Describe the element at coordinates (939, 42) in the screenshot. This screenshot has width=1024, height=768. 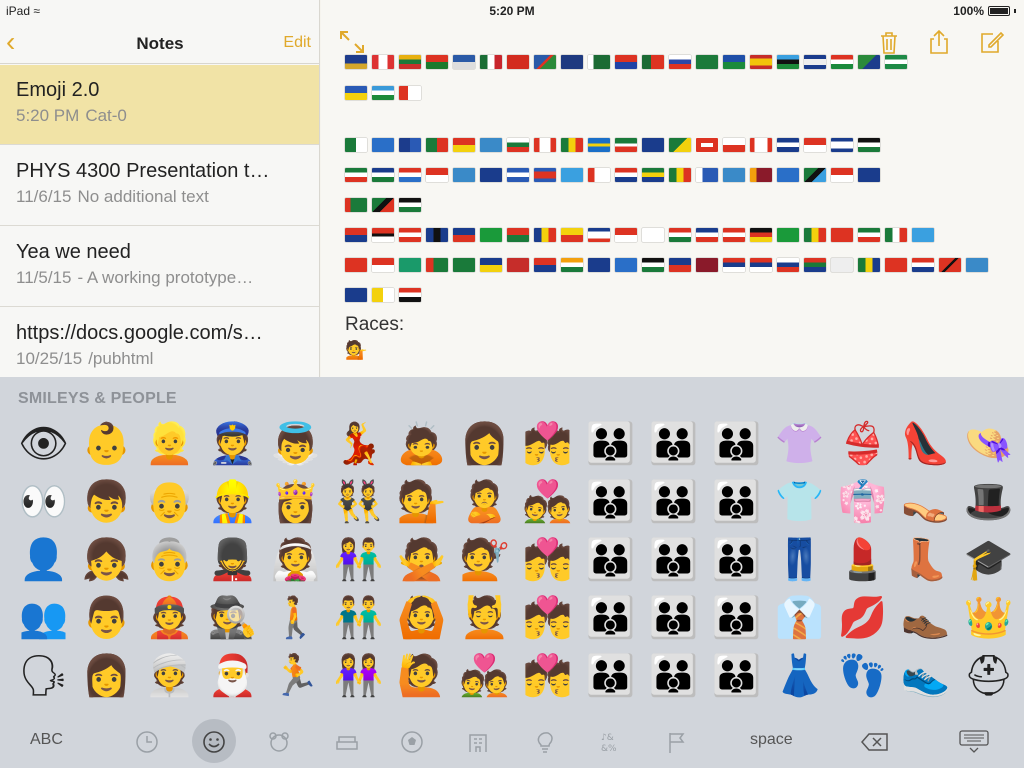
I see `share-icon` at that location.